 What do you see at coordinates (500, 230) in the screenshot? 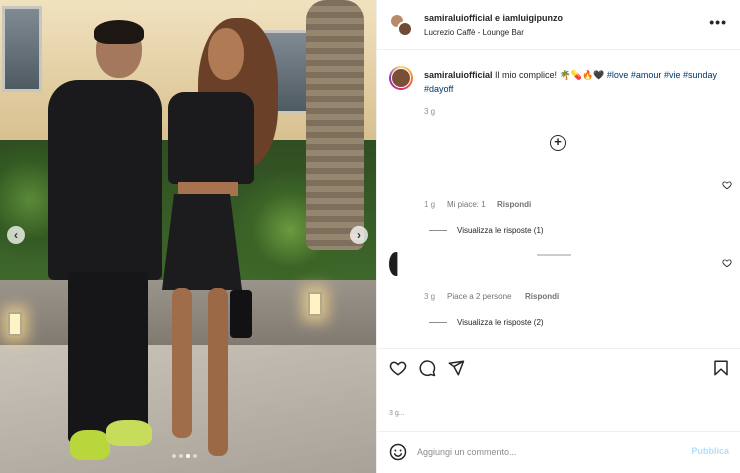
I see `view-replies-button: Visualizza le risposte (1)` at bounding box center [500, 230].